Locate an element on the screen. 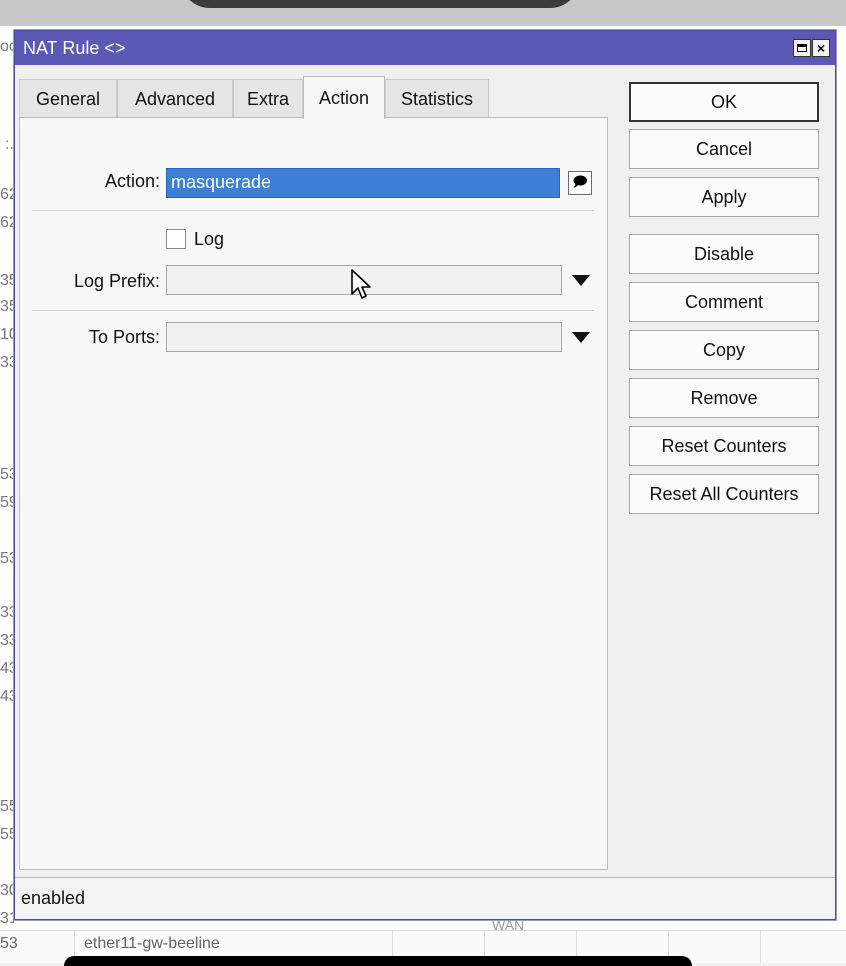 The height and width of the screenshot is (966, 846). remove-button: Remove is located at coordinates (724, 398).